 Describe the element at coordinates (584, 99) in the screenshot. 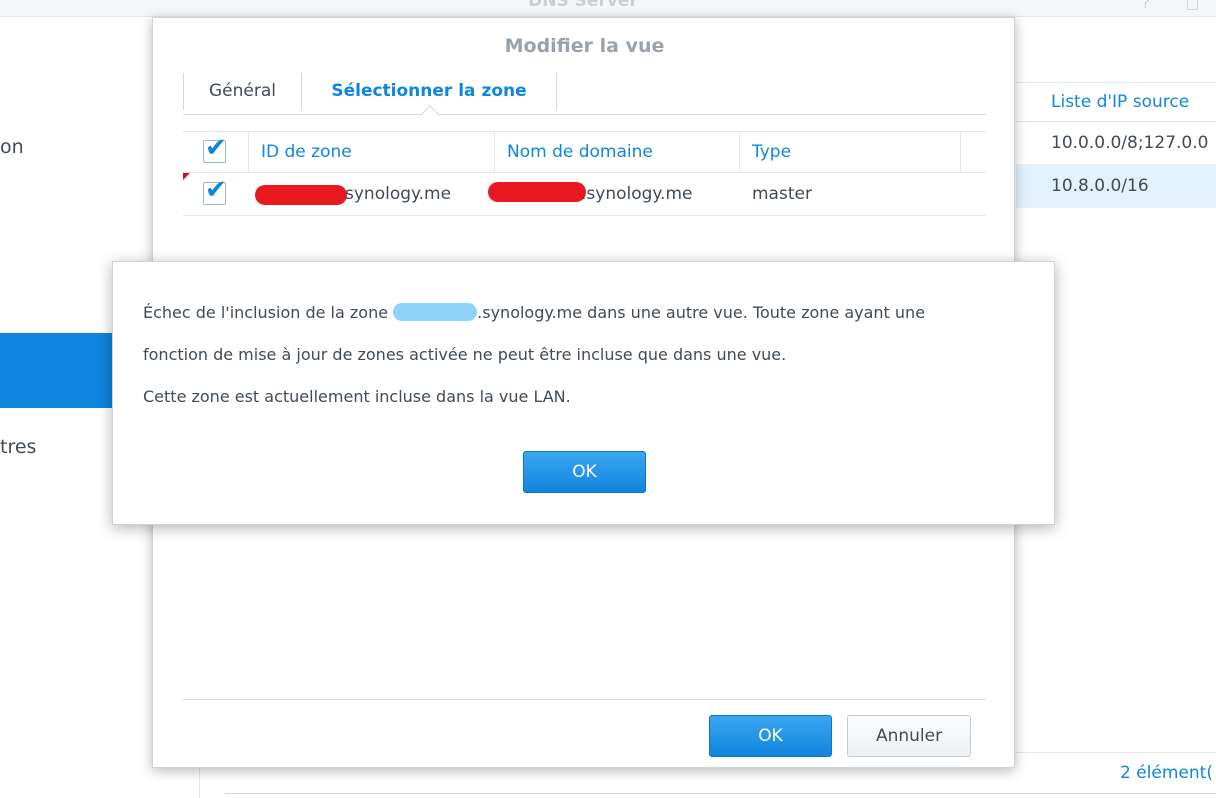

I see `tab-bar: Général Sélectionner la zone` at that location.